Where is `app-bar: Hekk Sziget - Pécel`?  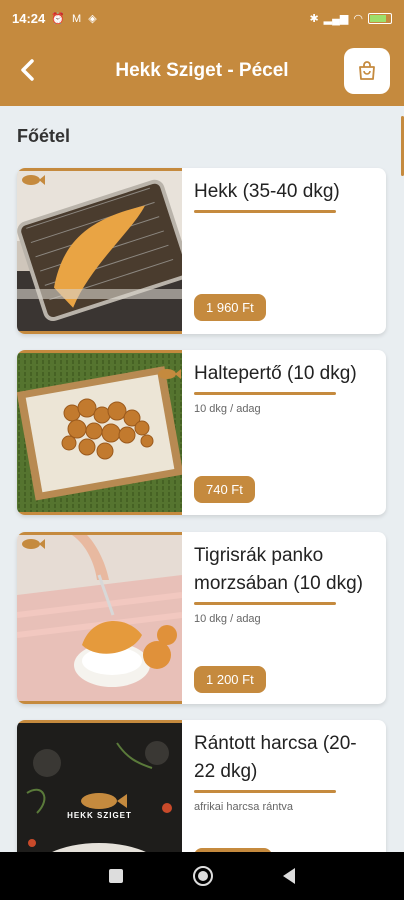
app-bar: Hekk Sziget - Pécel is located at coordinates (202, 71).